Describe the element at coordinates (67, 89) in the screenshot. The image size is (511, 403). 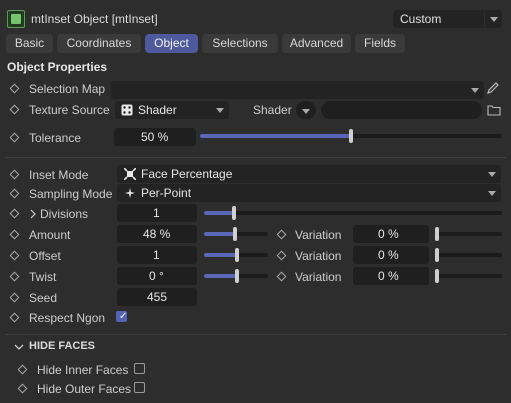
I see `selection-map-label: Selection Map` at that location.